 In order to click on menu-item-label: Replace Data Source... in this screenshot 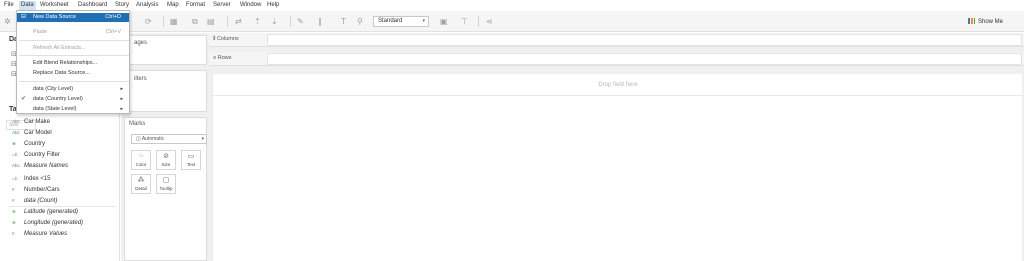, I will do `click(61, 73)`.